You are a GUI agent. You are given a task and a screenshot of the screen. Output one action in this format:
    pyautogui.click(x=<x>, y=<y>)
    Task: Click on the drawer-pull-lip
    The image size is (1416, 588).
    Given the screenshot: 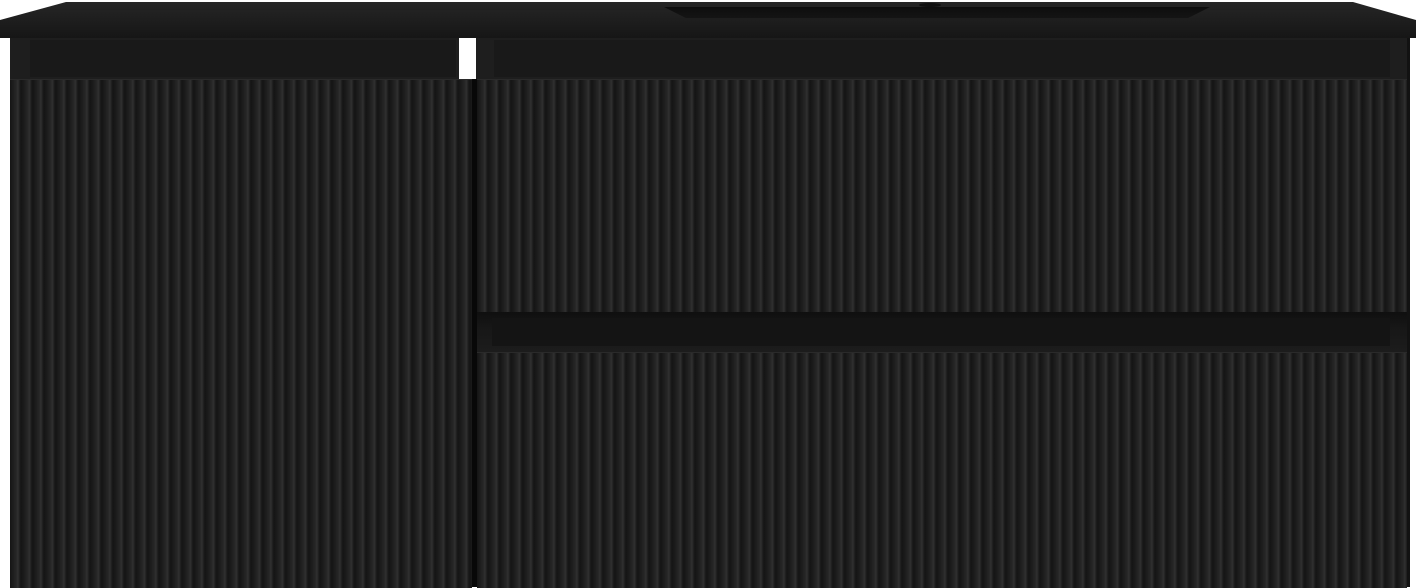 What is the action you would take?
    pyautogui.click(x=941, y=332)
    